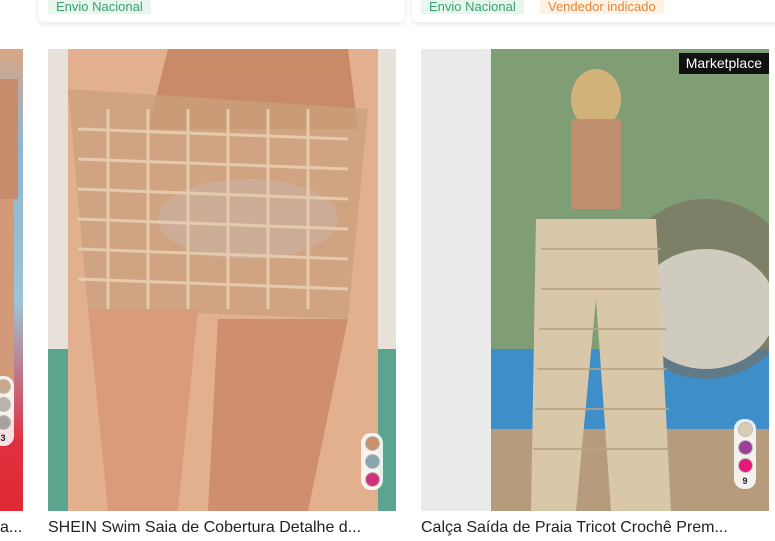 The image size is (775, 541). Describe the element at coordinates (723, 63) in the screenshot. I see `marketplace-badge: Marketplace` at that location.